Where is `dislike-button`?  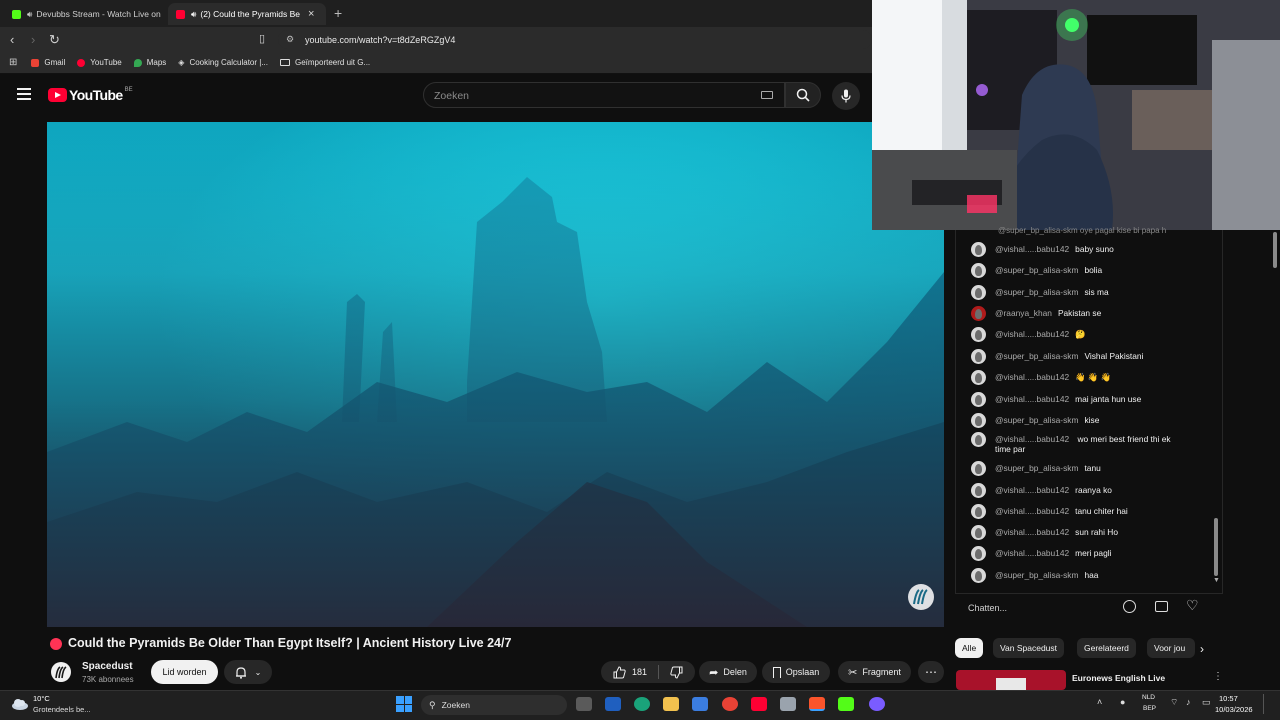 dislike-button is located at coordinates (676, 672).